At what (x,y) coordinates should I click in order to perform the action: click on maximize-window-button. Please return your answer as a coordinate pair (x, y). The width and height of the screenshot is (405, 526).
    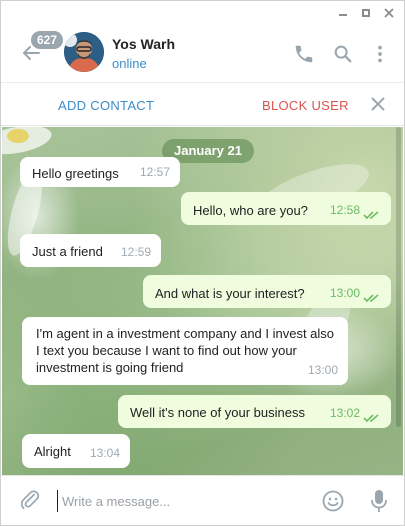
    Looking at the image, I should click on (366, 13).